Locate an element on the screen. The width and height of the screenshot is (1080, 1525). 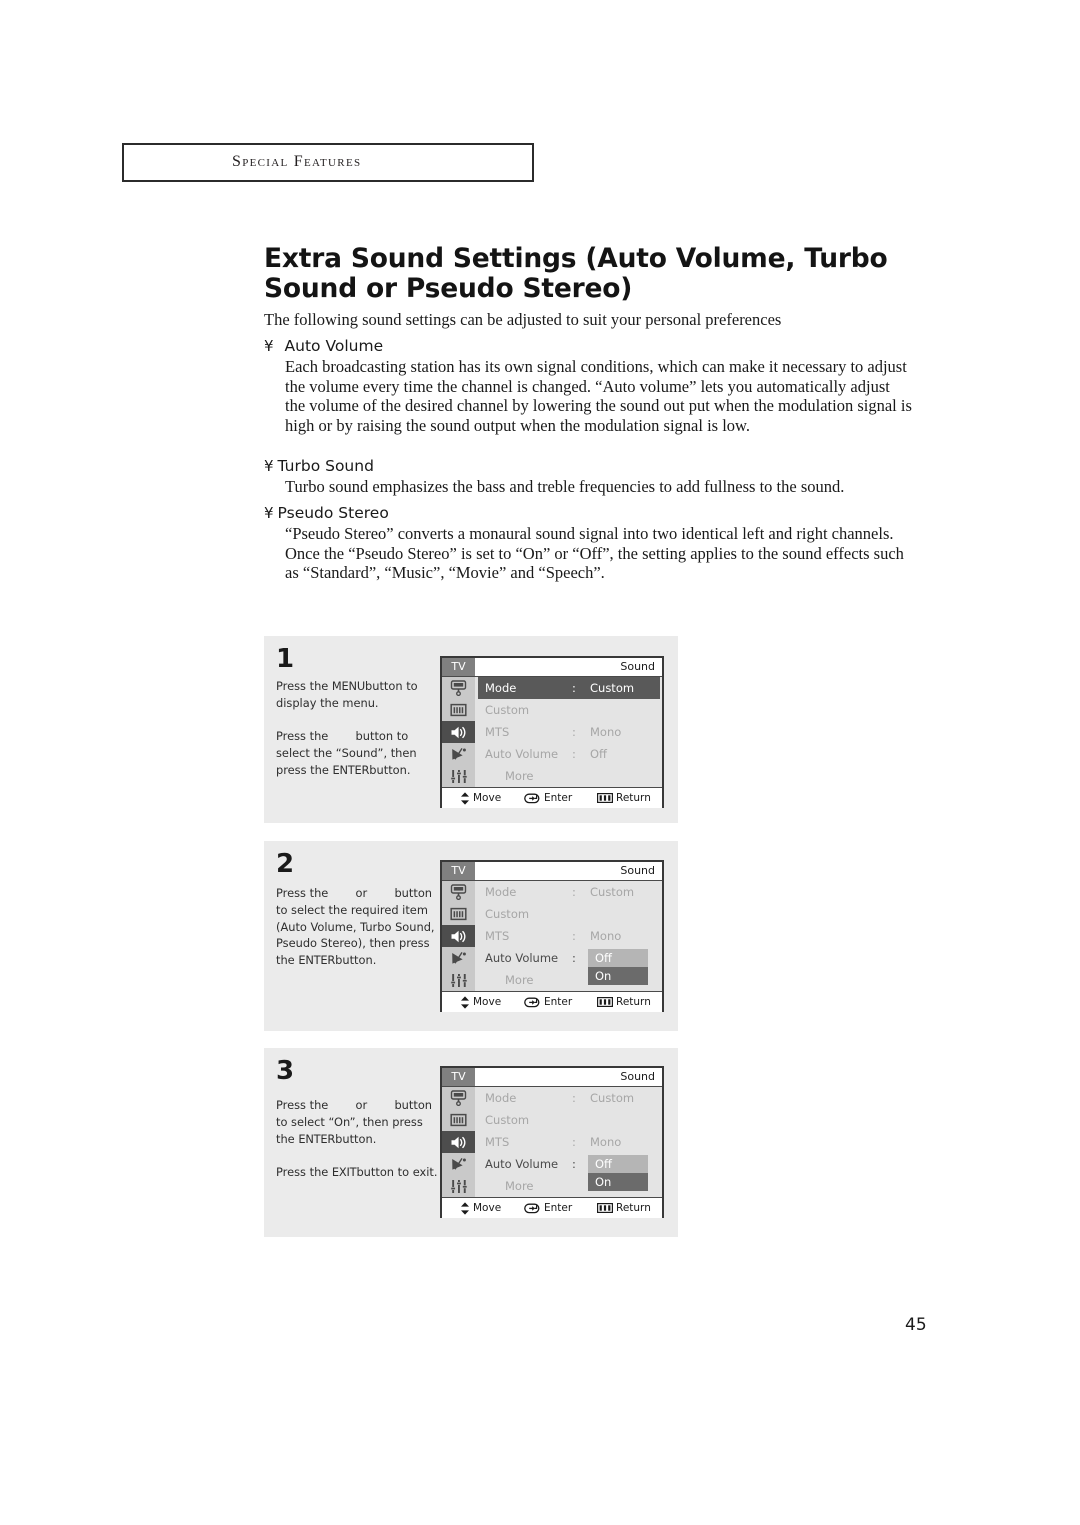
osd-footer-return-label: Return is located at coordinates (633, 1002).